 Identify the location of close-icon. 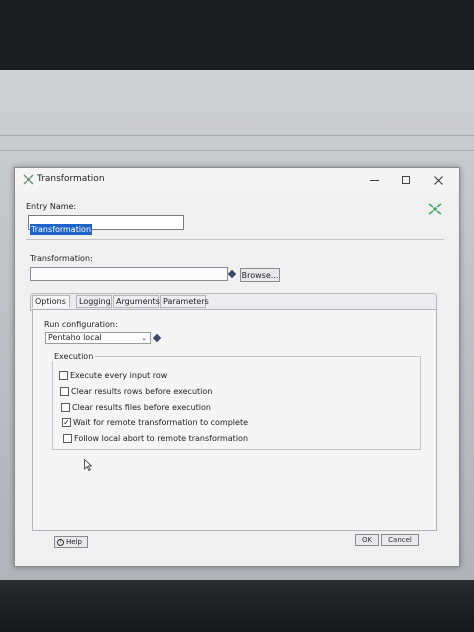
(438, 180).